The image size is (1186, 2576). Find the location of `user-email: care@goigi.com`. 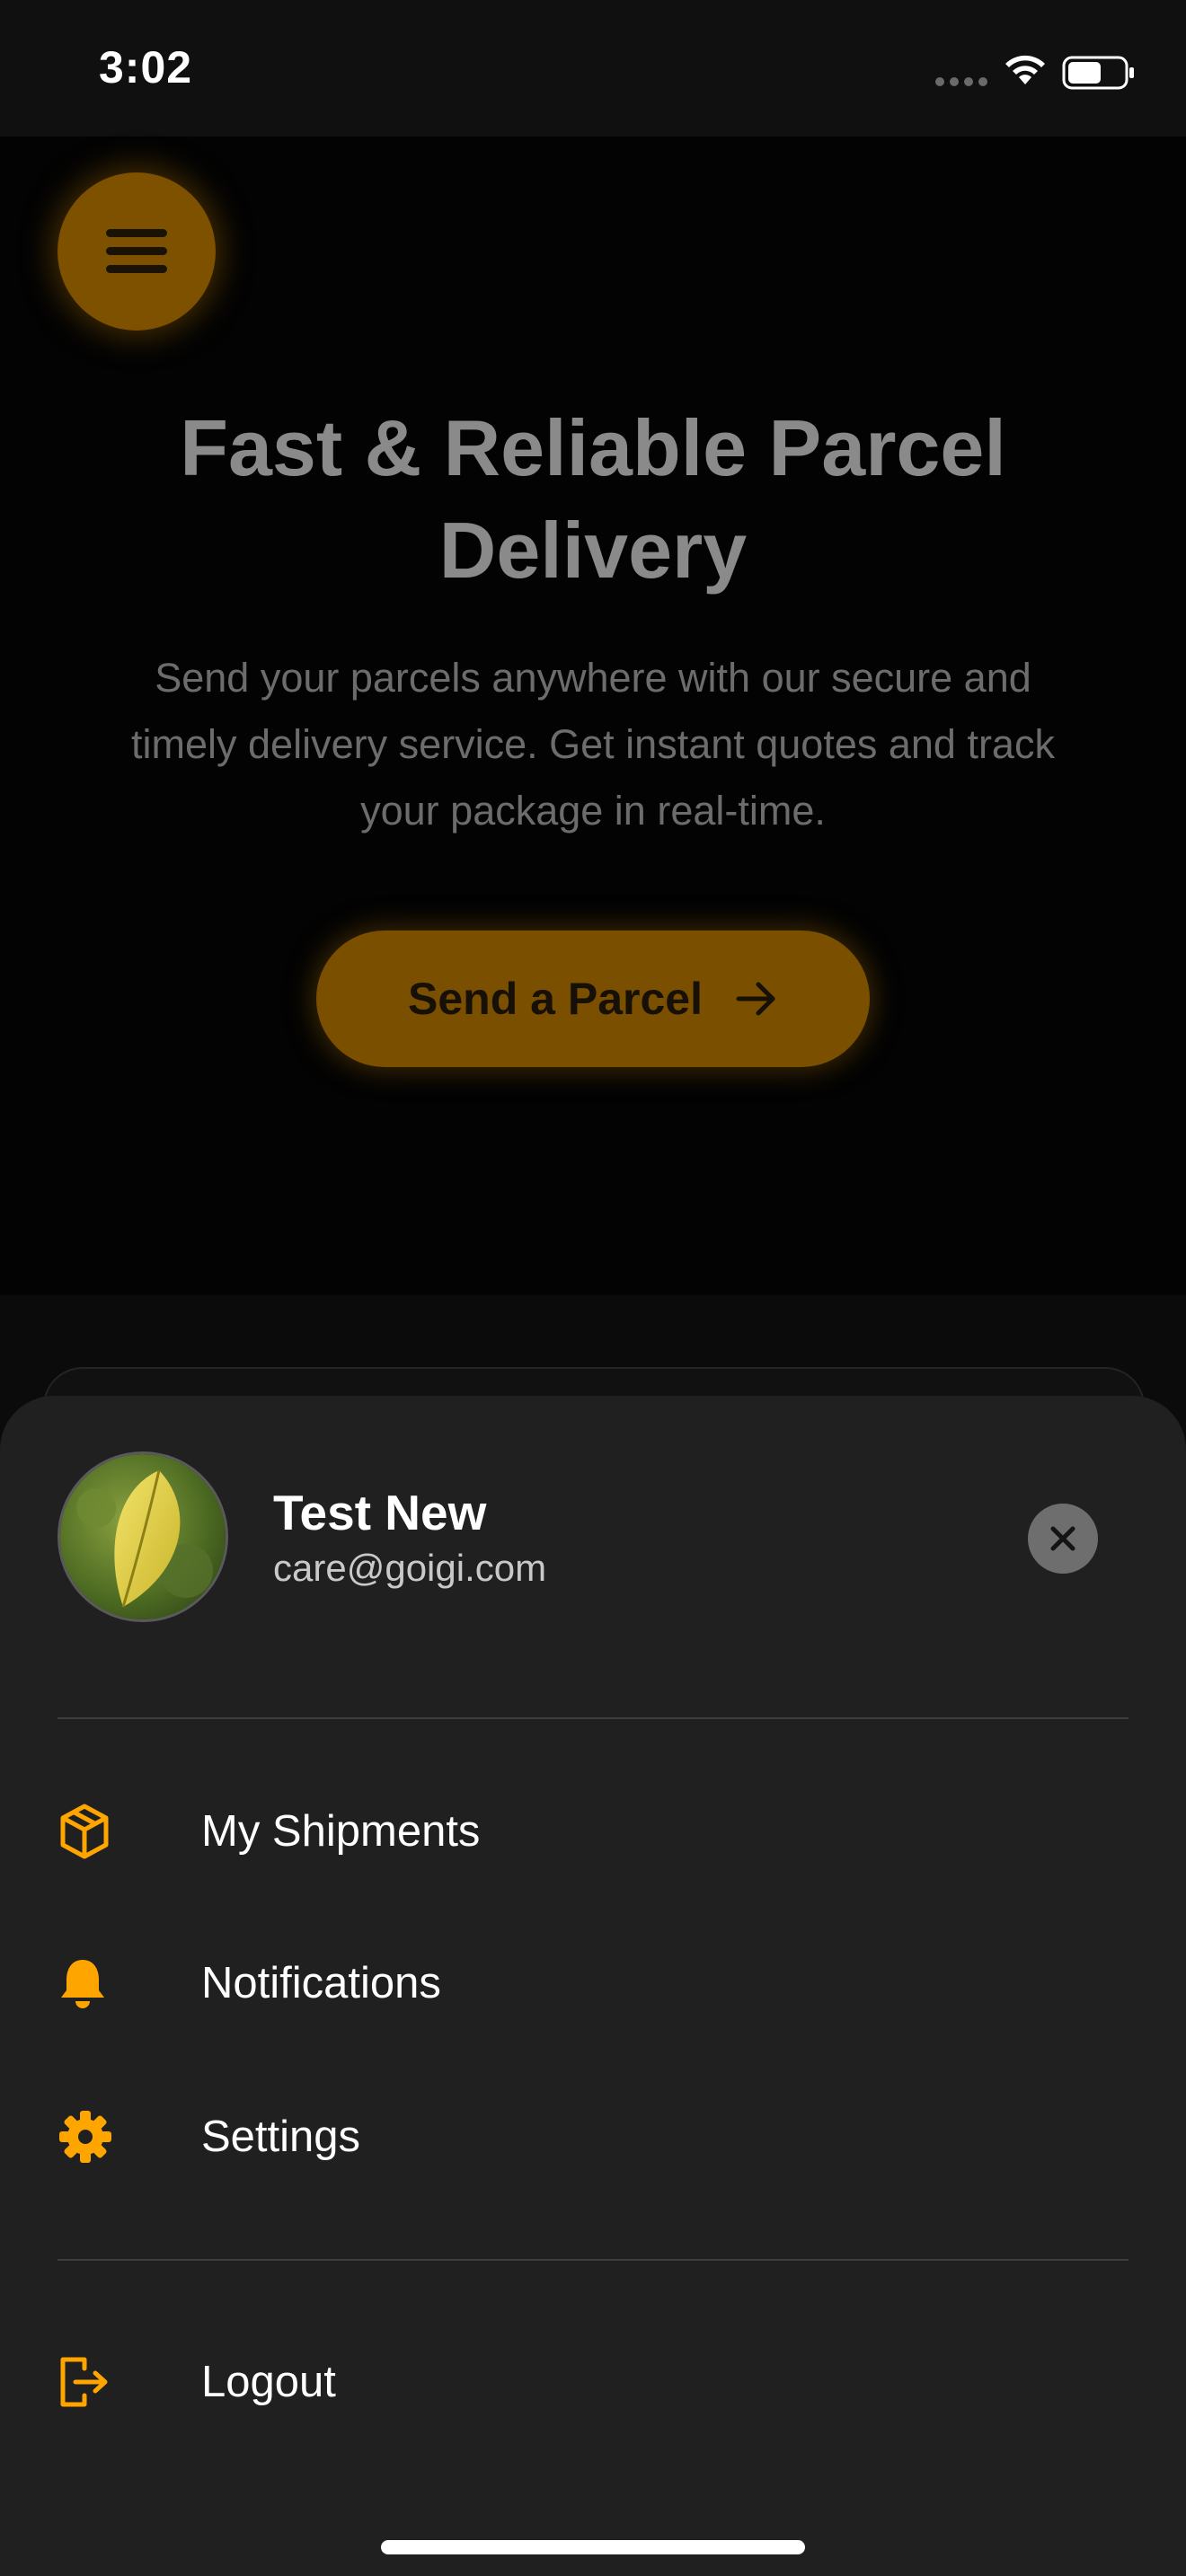

user-email: care@goigi.com is located at coordinates (410, 1568).